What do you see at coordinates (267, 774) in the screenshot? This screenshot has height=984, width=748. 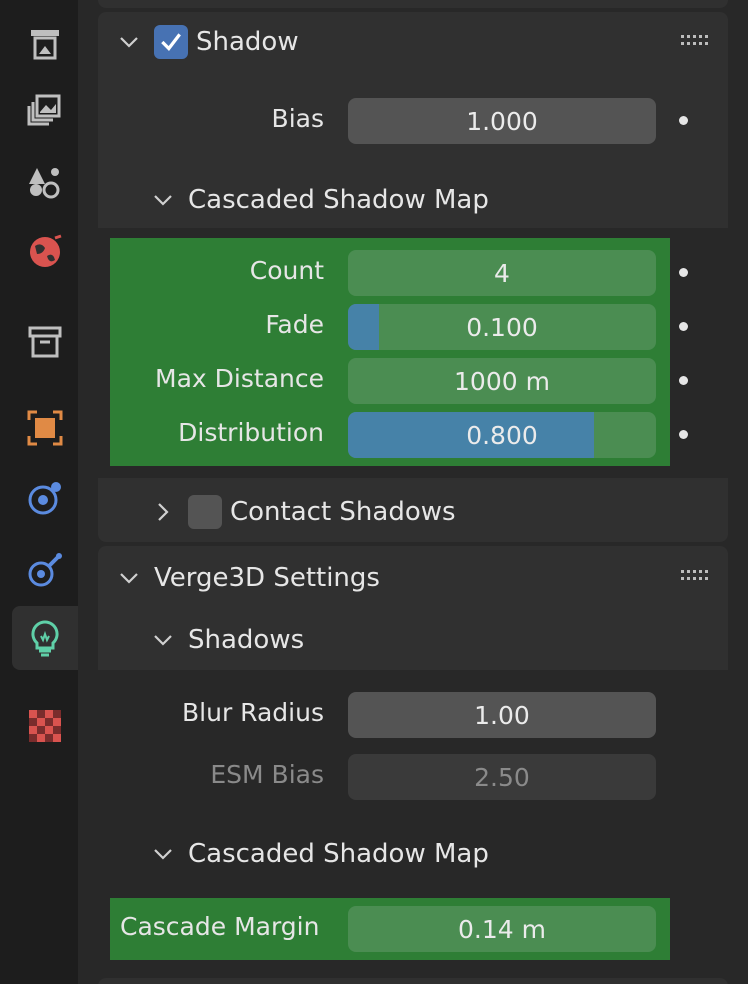 I see `esm-bias-label: ESM Bias` at bounding box center [267, 774].